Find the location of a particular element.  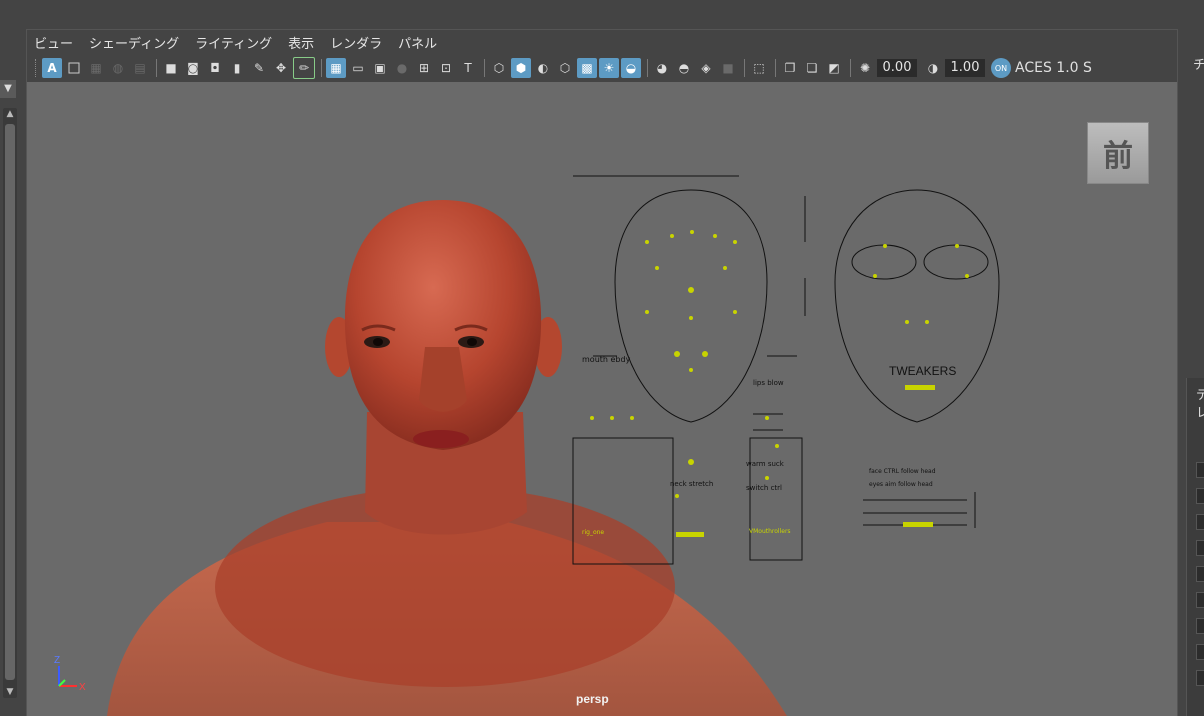

slider-bar is located at coordinates (918, 524).